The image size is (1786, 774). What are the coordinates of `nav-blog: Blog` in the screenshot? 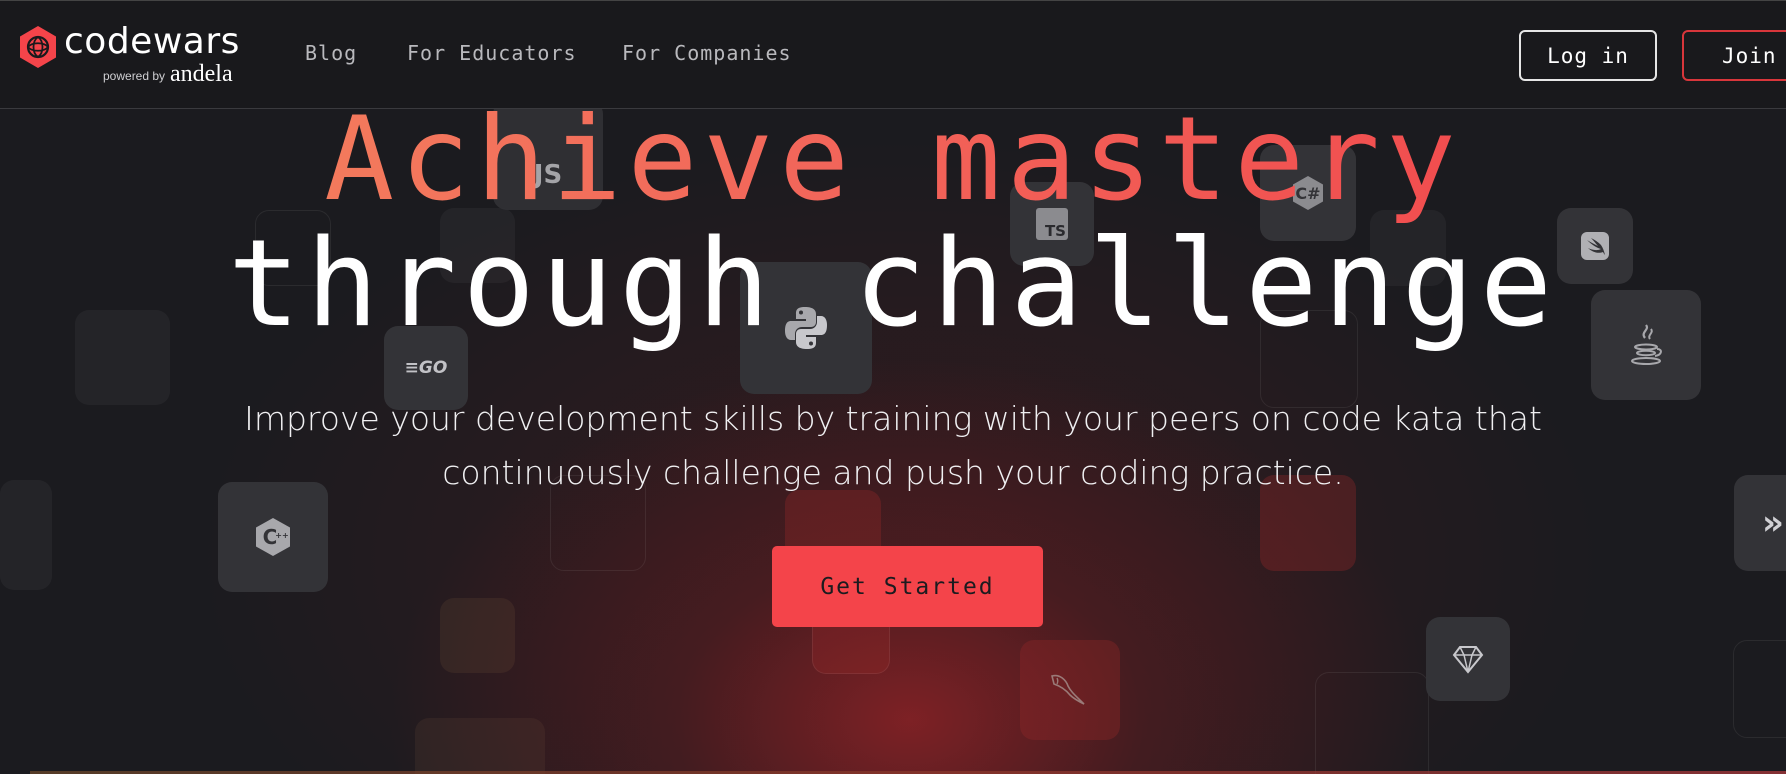 It's located at (331, 53).